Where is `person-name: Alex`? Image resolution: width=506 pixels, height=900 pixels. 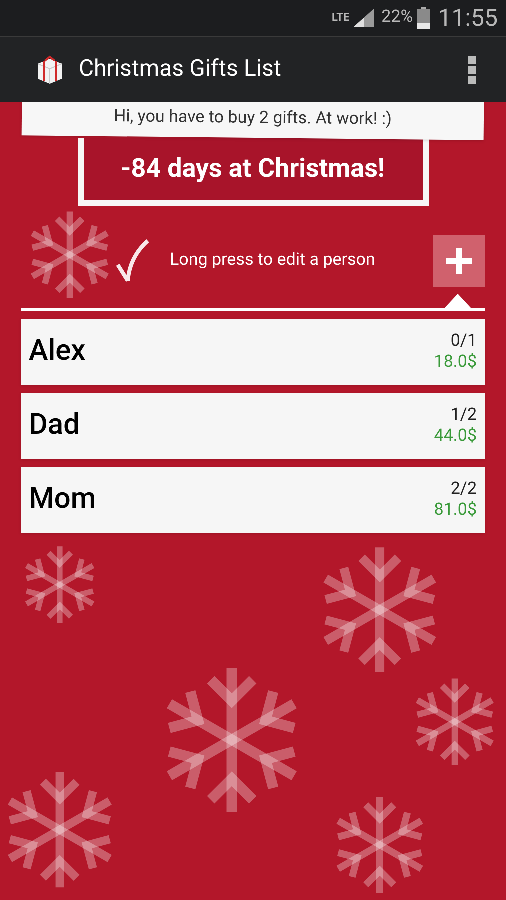 person-name: Alex is located at coordinates (58, 351).